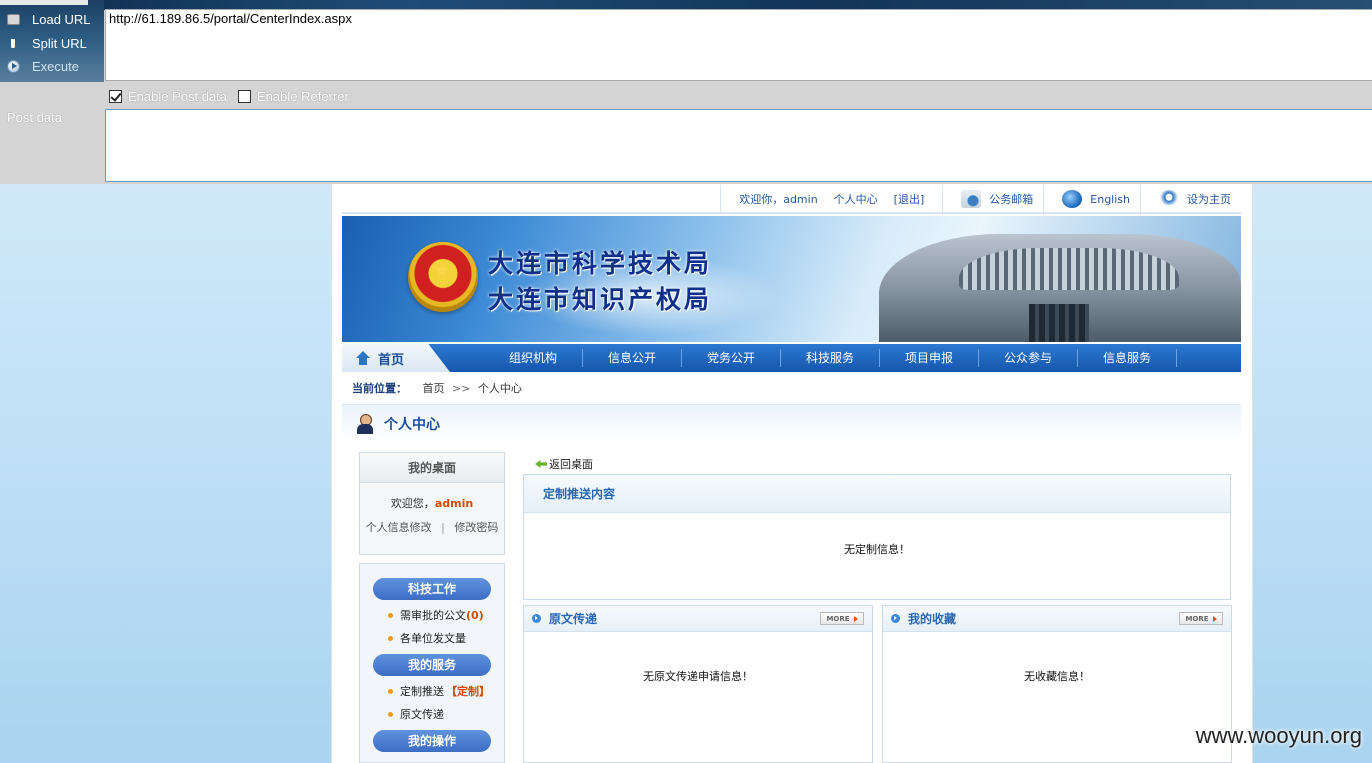  I want to click on checkbox-checked-icon, so click(115, 96).